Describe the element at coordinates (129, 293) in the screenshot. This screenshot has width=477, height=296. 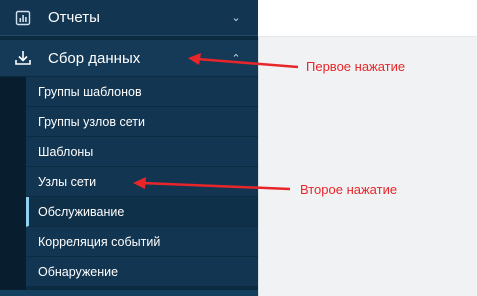
I see `sidebar-bottom-strip` at that location.